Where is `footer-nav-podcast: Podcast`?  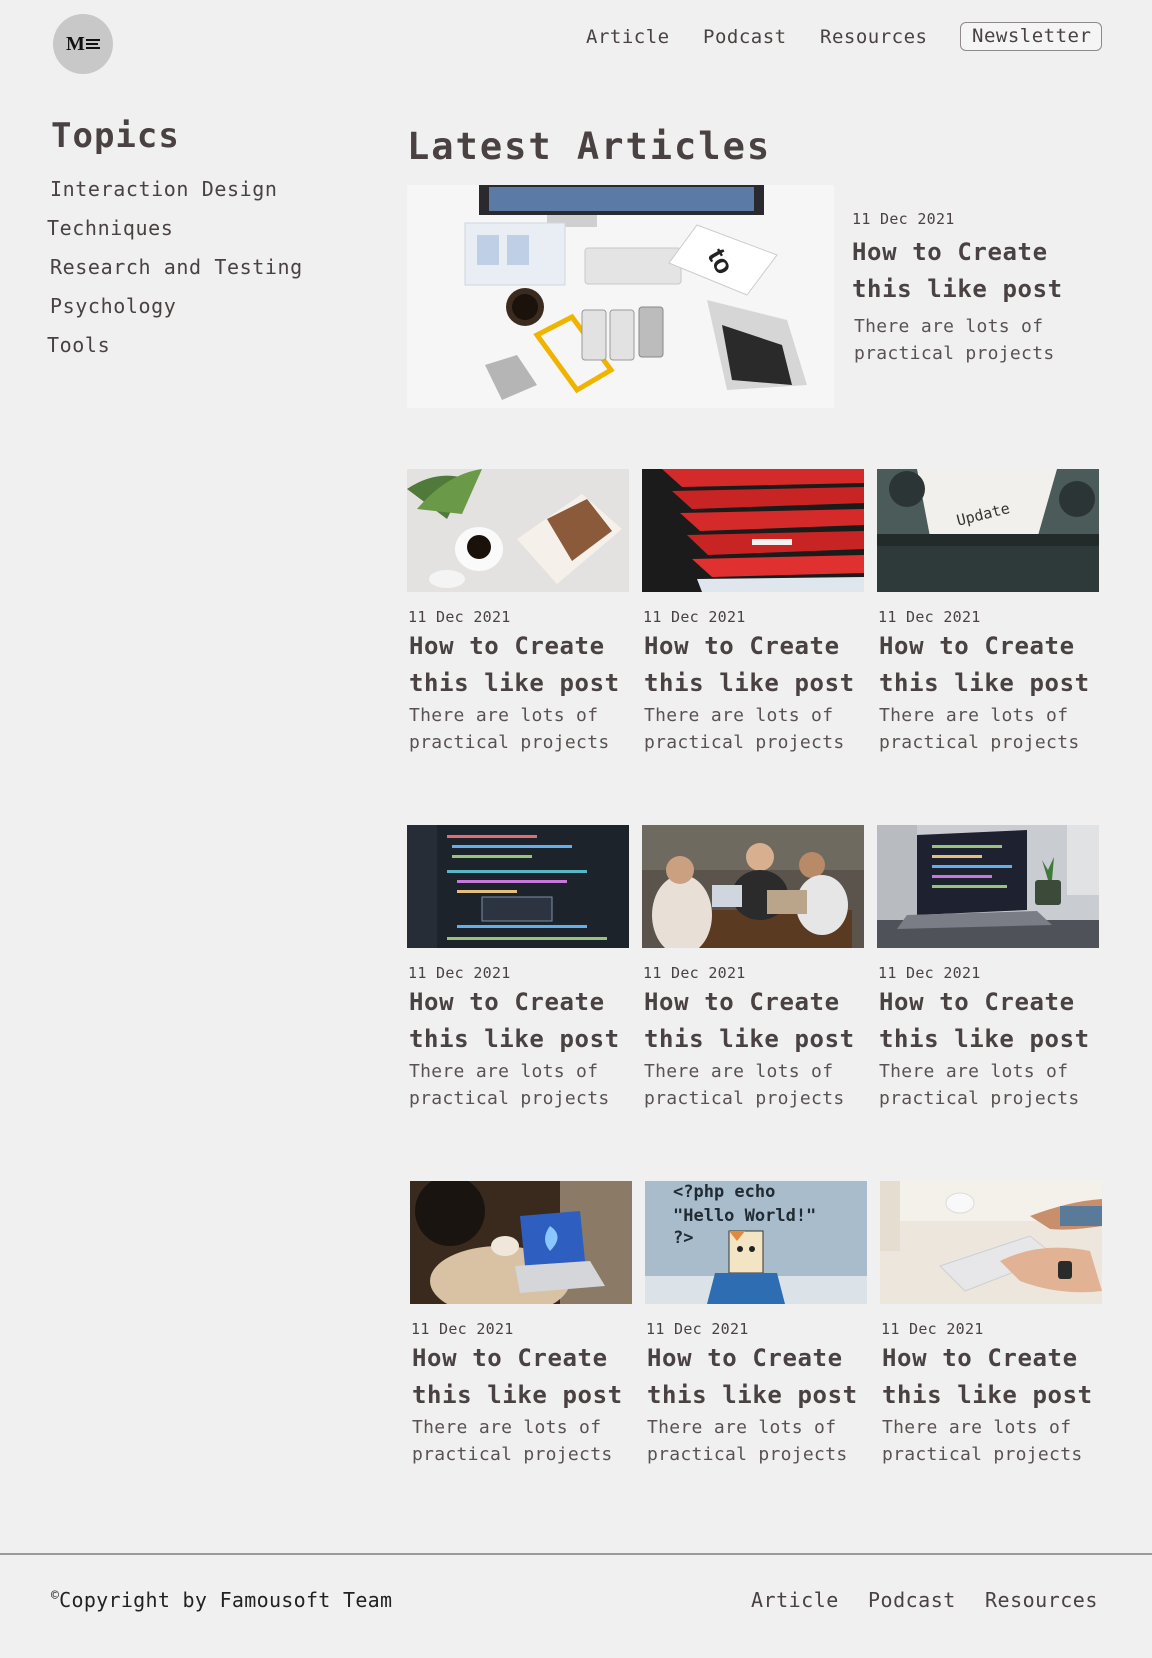
footer-nav-podcast: Podcast is located at coordinates (912, 1600).